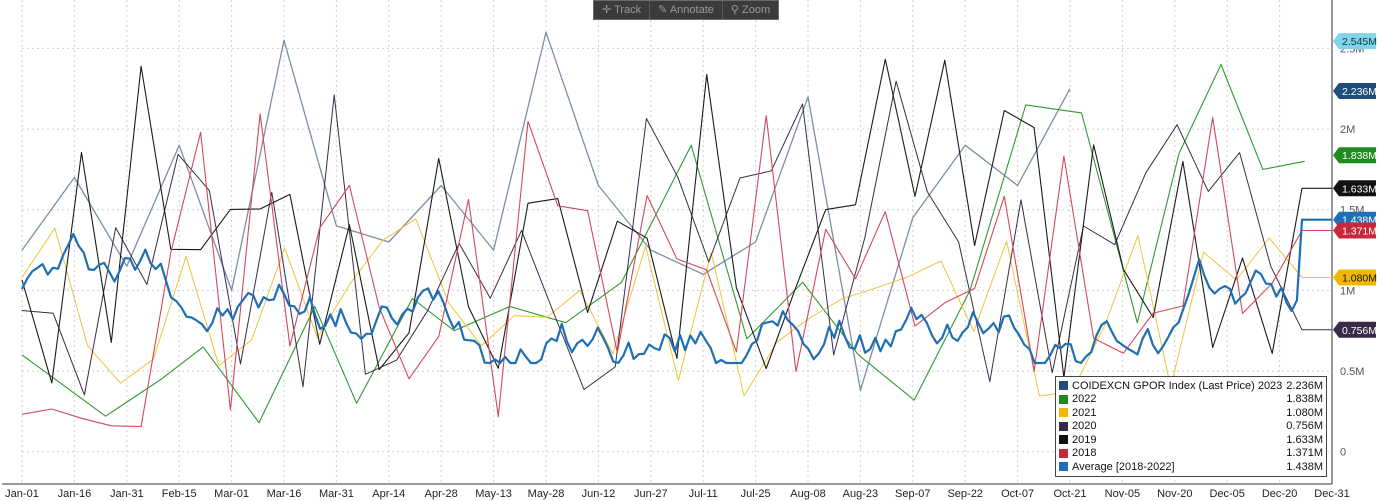 The height and width of the screenshot is (501, 1377). What do you see at coordinates (1331, 494) in the screenshot?
I see `x-tick-label: Dec-31` at bounding box center [1331, 494].